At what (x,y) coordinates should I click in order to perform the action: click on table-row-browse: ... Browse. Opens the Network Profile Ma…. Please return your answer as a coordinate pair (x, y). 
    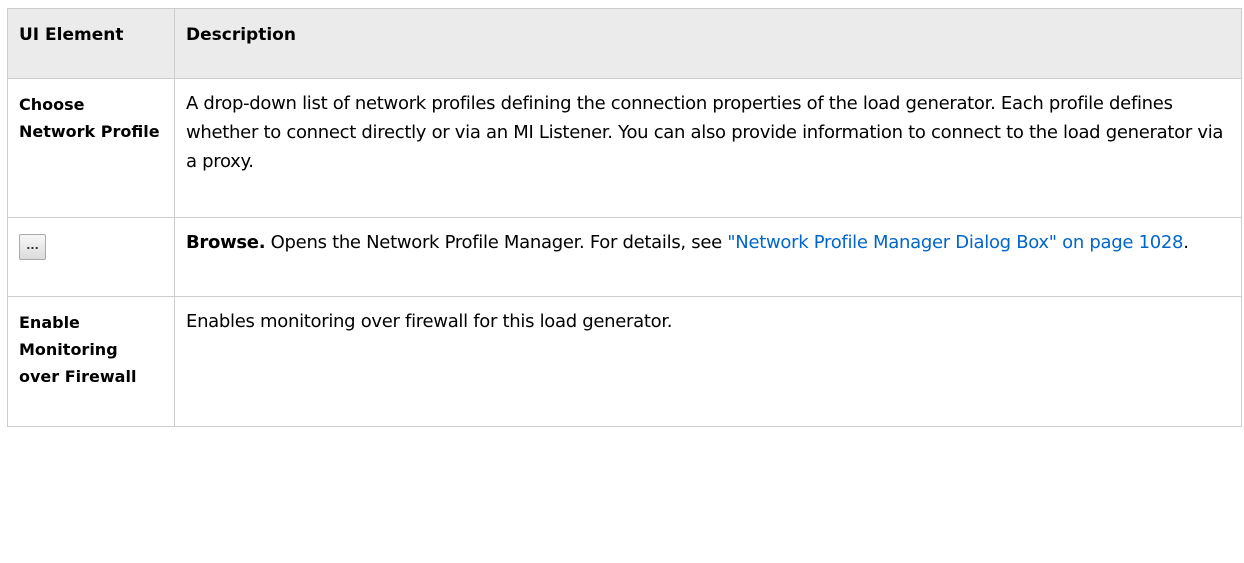
    Looking at the image, I should click on (624, 257).